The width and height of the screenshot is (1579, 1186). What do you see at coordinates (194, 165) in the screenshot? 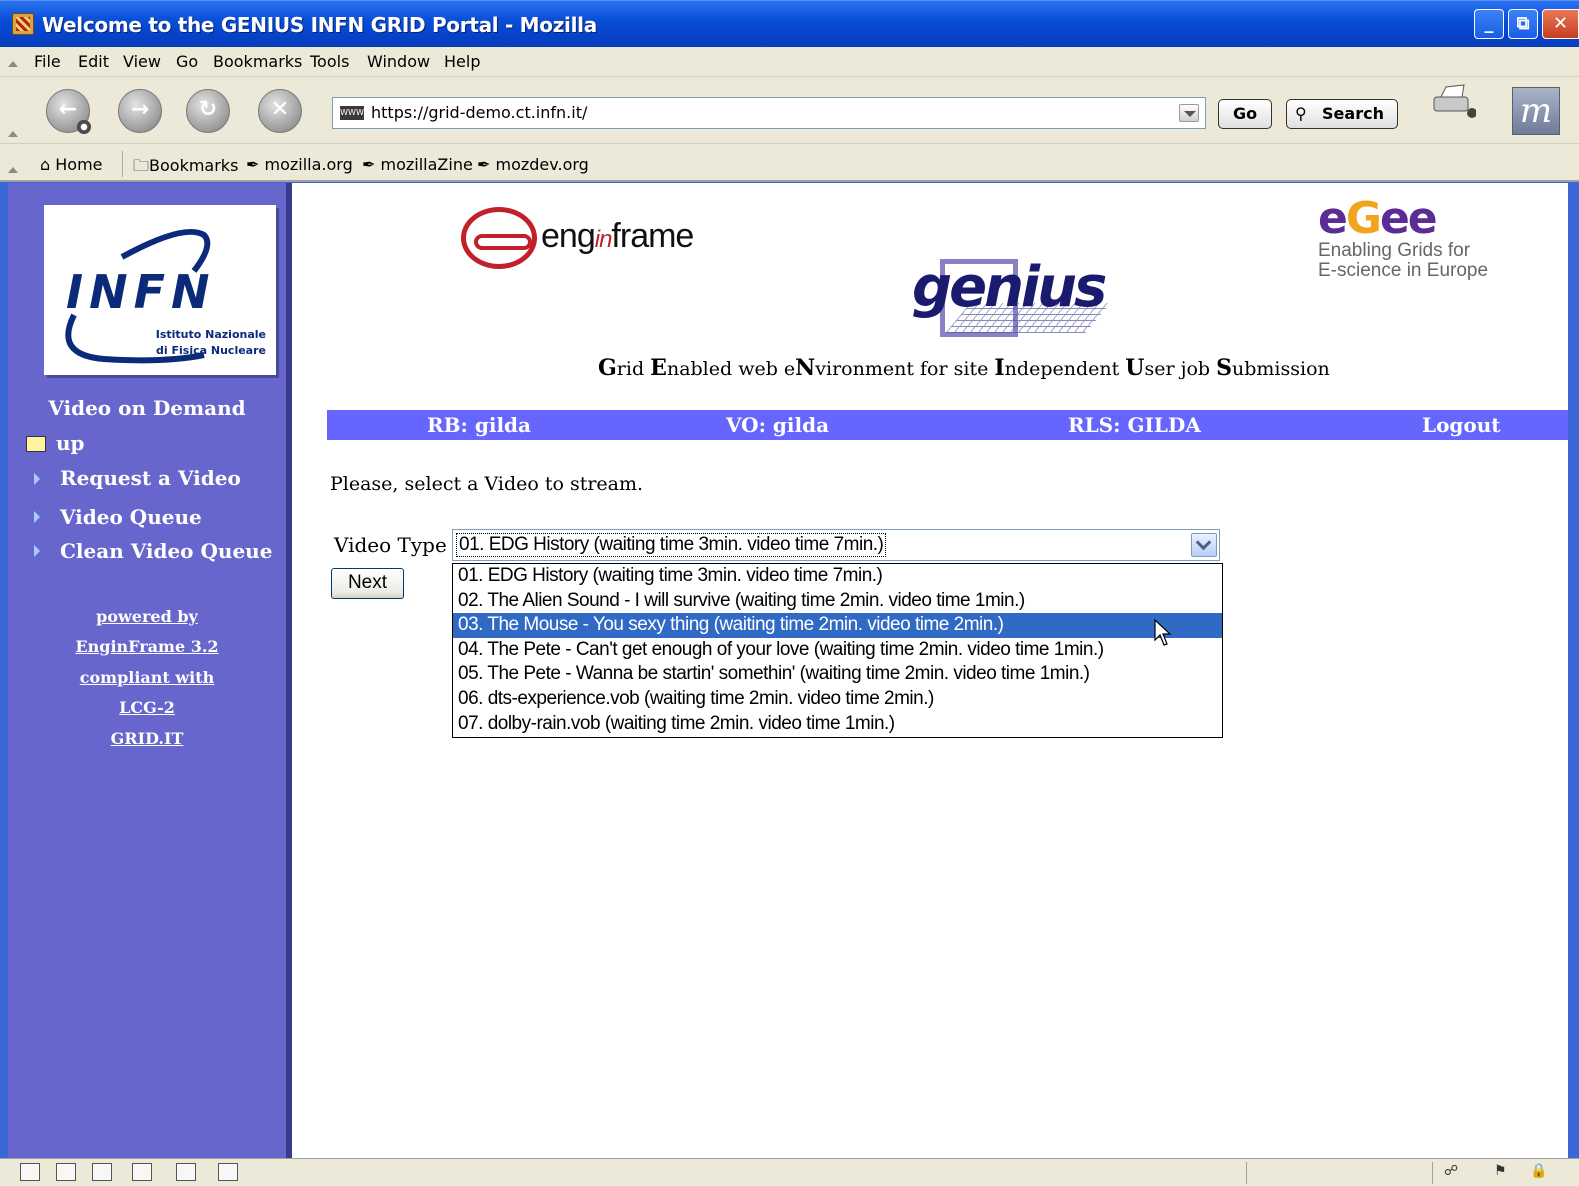
I see `bookmarks-label: Bookmarks` at bounding box center [194, 165].